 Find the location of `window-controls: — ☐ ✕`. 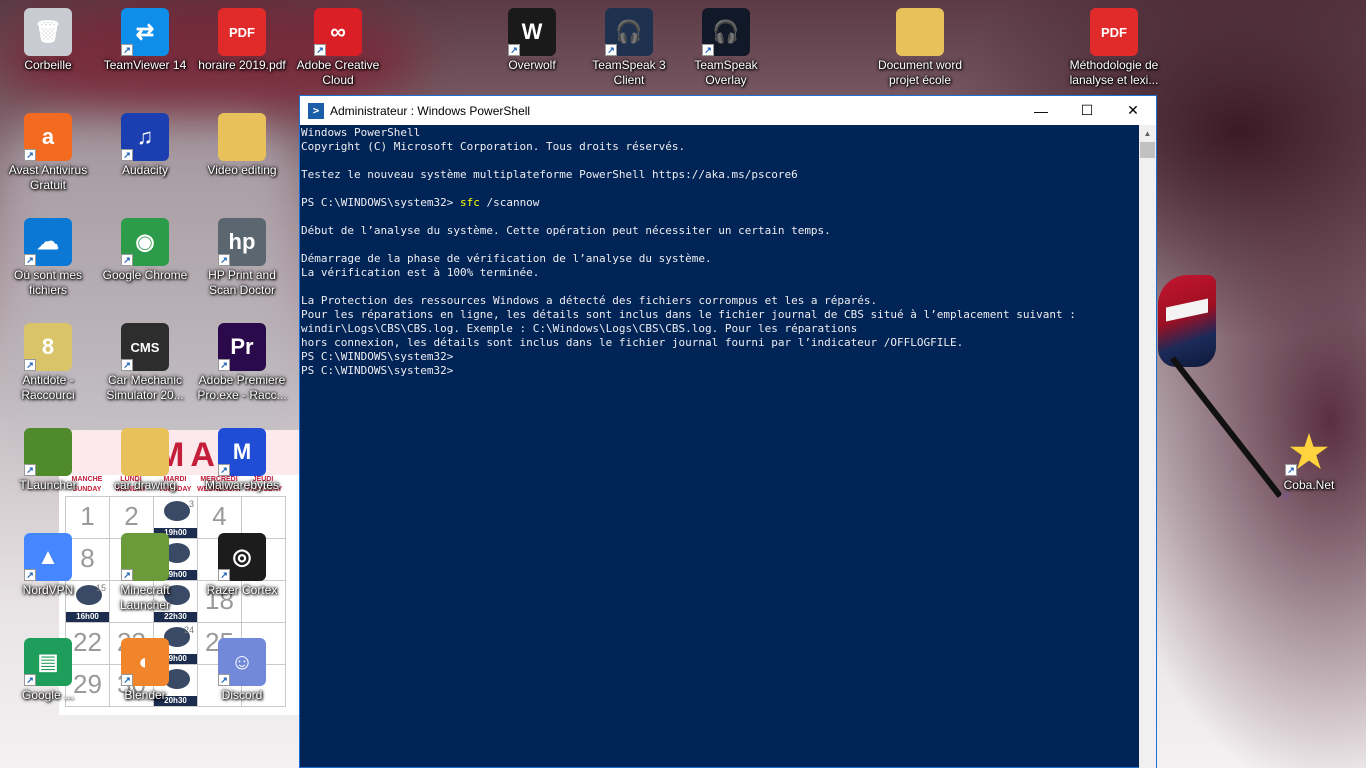

window-controls: — ☐ ✕ is located at coordinates (1087, 110).